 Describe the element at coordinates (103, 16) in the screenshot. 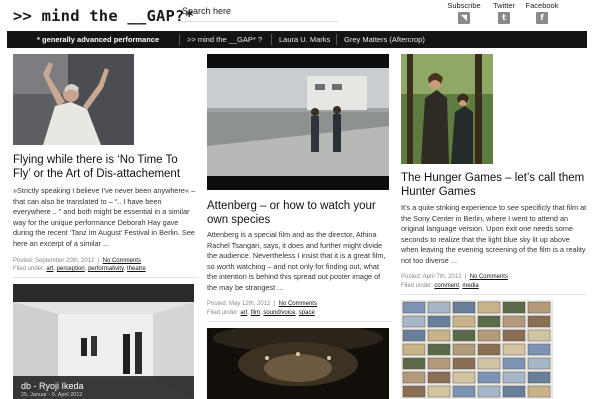

I see `site-title: >> mind the __GAP?*` at that location.